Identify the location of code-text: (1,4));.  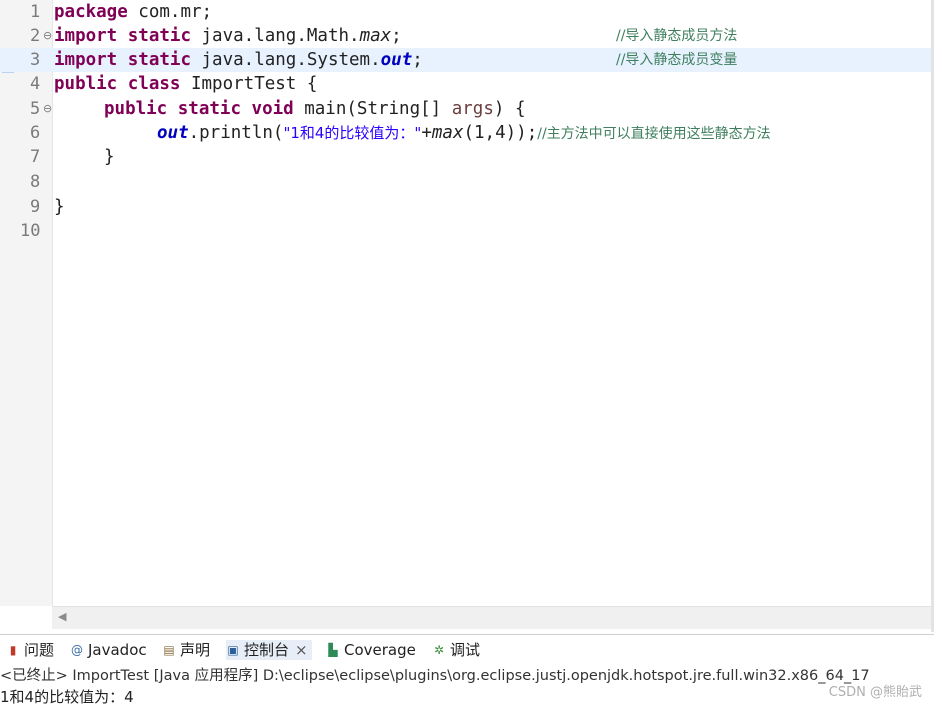
(500, 133).